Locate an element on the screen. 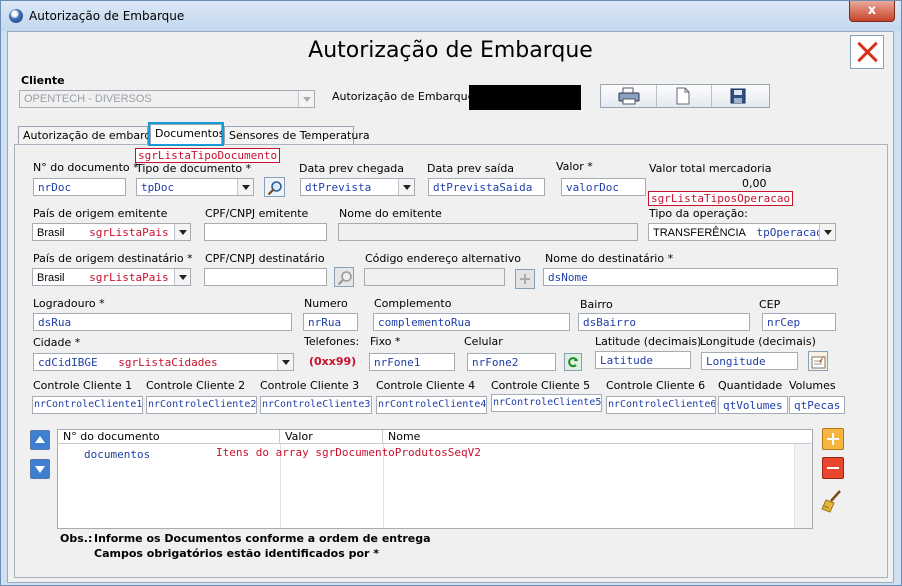  obs-prefix: Obs.: is located at coordinates (76, 538).